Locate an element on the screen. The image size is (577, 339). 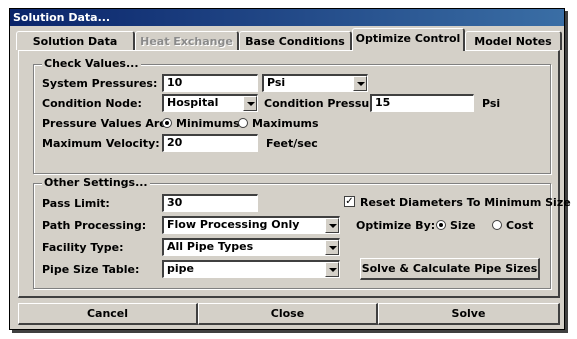
condition-pressure-input: 15 is located at coordinates (422, 103).